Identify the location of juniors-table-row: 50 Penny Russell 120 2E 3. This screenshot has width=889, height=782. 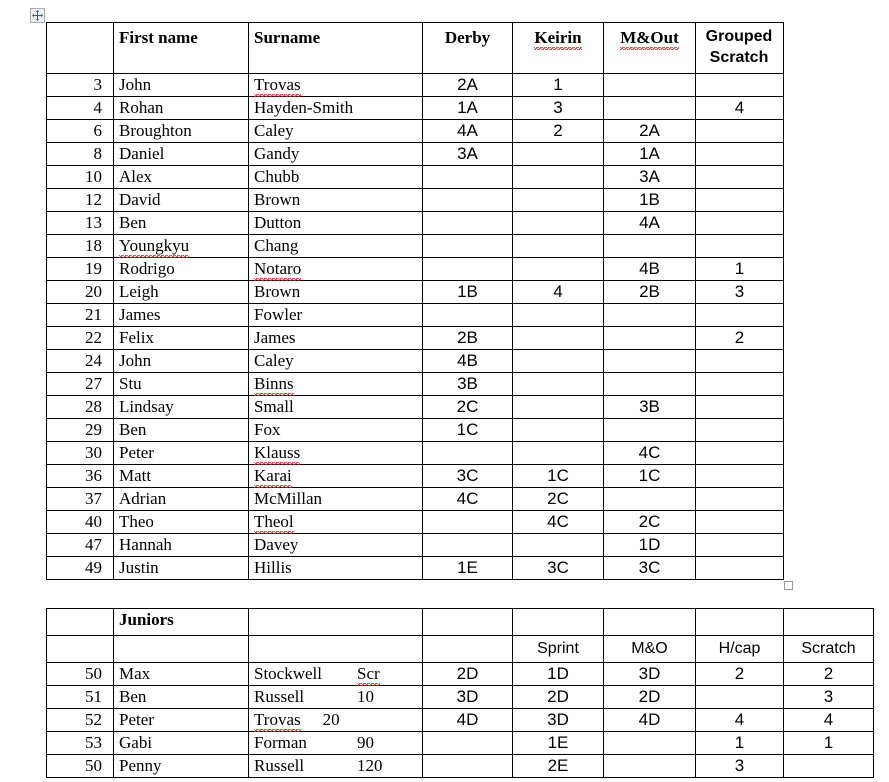
(460, 766).